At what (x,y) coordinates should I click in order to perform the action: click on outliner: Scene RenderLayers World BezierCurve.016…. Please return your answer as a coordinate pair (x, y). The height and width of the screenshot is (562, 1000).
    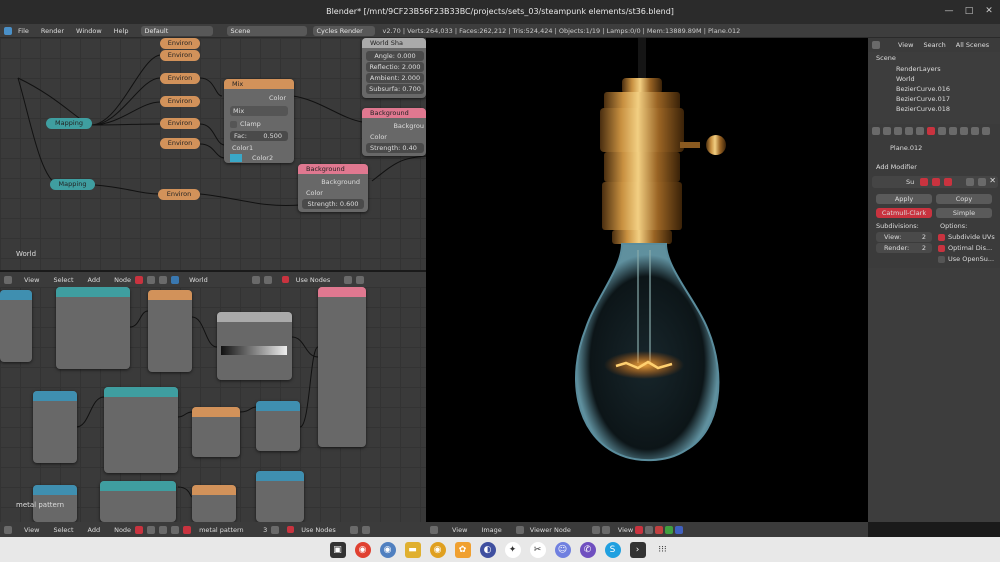
    Looking at the image, I should click on (934, 91).